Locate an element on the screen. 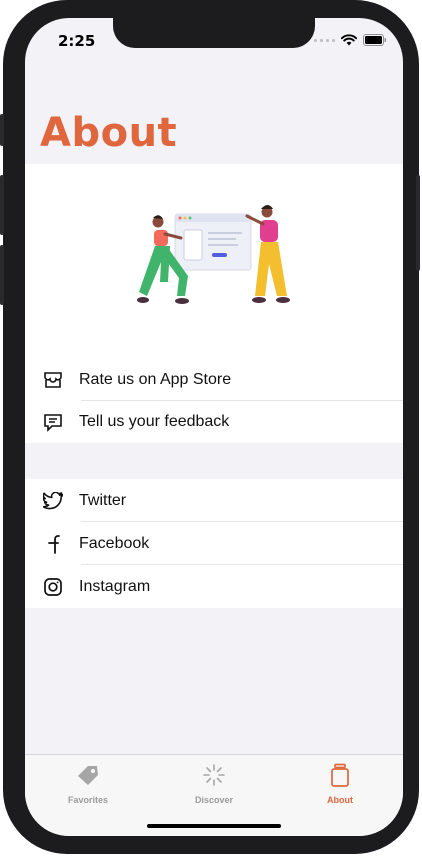 The height and width of the screenshot is (856, 422). message-icon is located at coordinates (53, 422).